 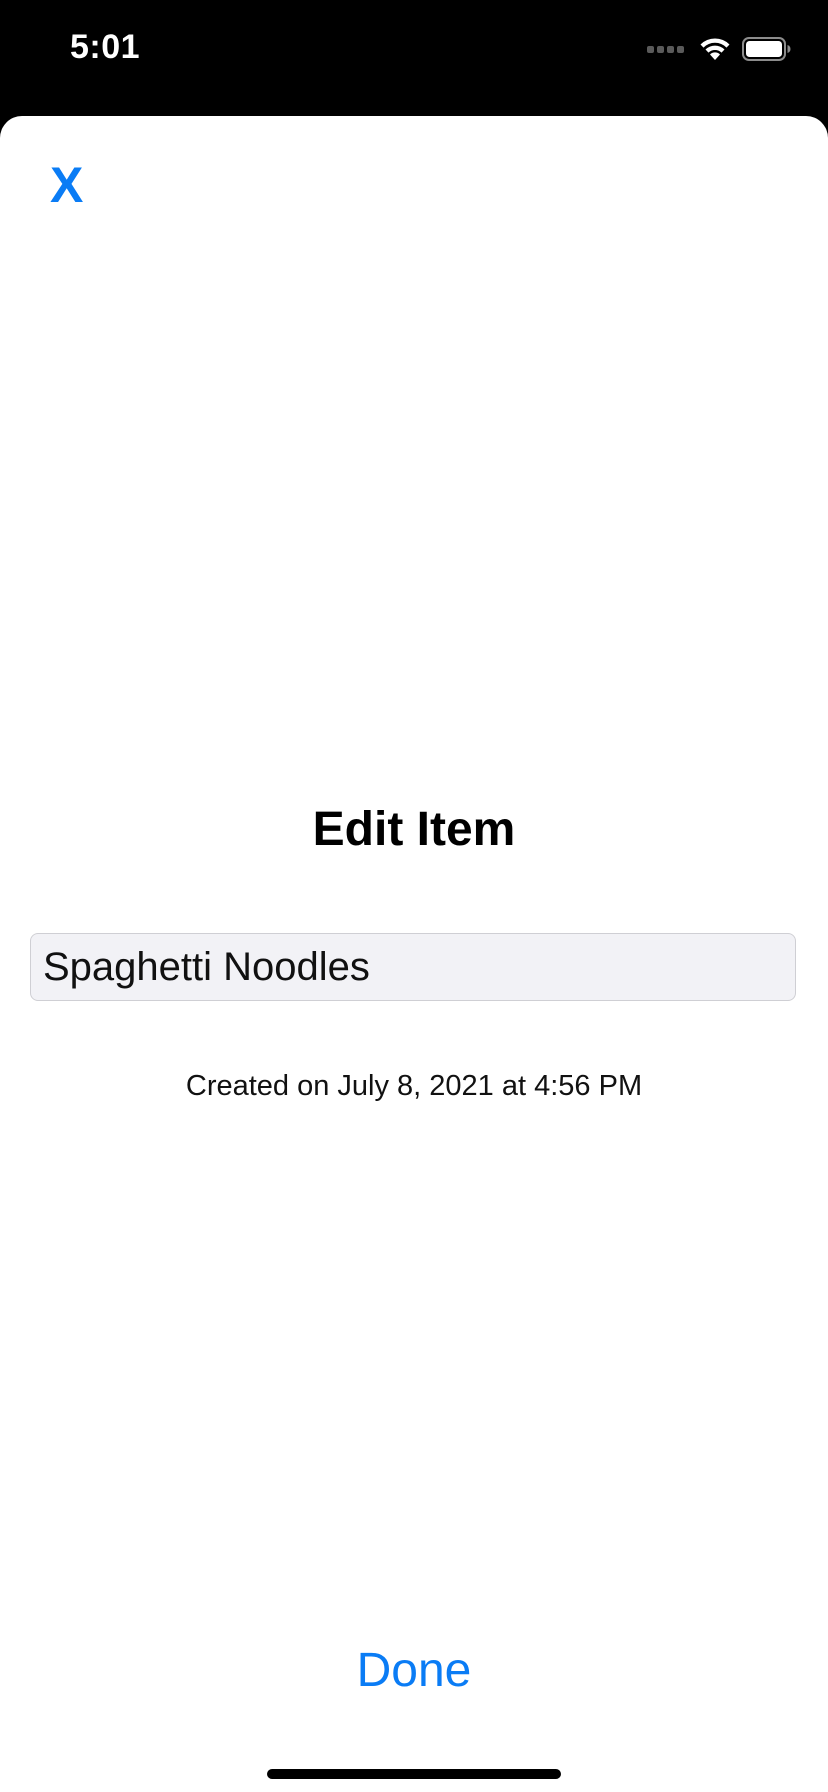 I want to click on home-indicator, so click(x=414, y=1774).